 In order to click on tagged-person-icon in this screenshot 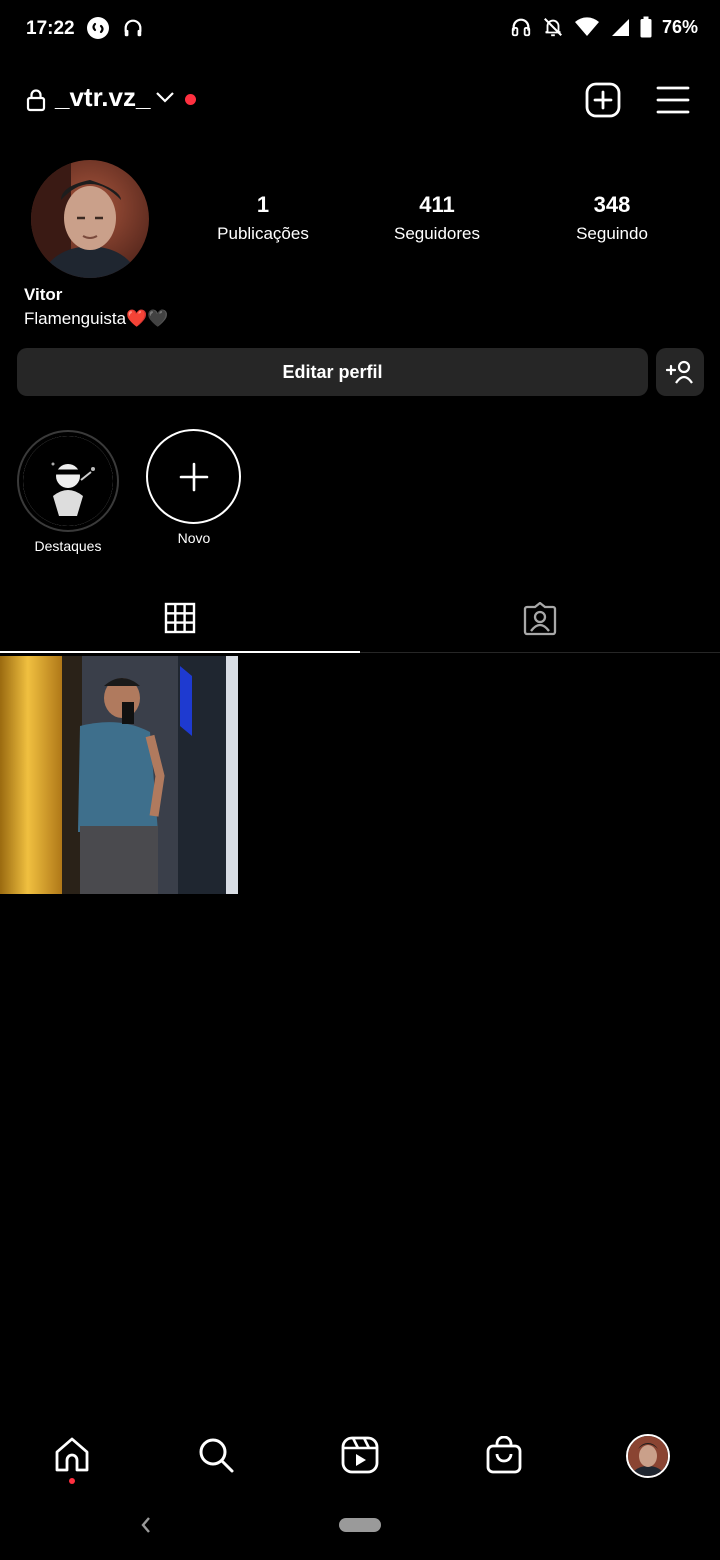, I will do `click(540, 619)`.